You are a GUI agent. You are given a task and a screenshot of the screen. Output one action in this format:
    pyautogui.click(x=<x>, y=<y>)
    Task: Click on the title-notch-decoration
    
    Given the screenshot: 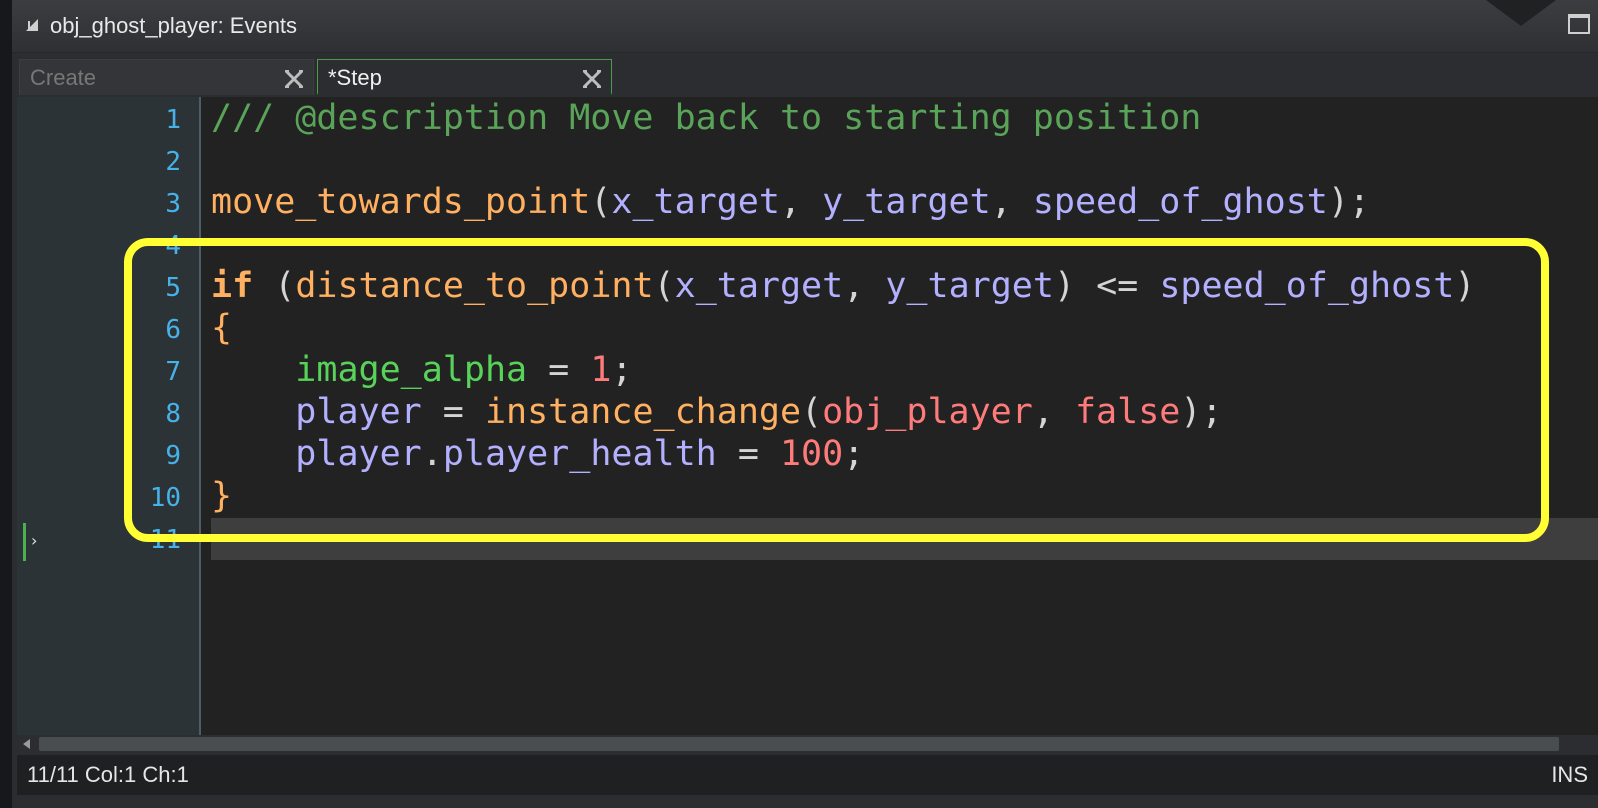 What is the action you would take?
    pyautogui.click(x=1521, y=13)
    